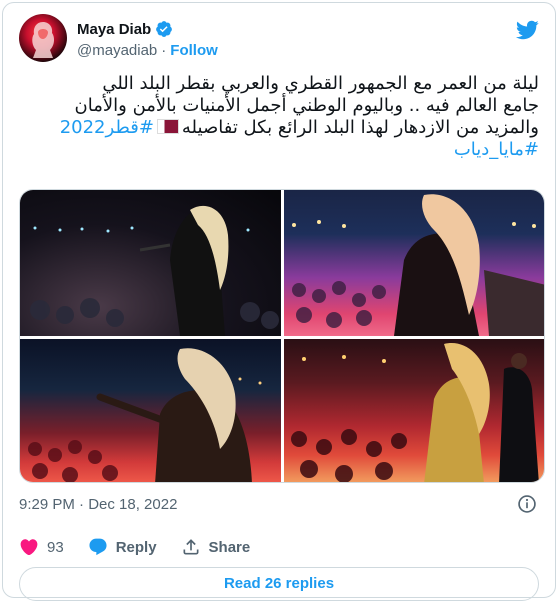 This screenshot has height=601, width=558. What do you see at coordinates (107, 127) in the screenshot?
I see `hashtag-qatar2022: #قطر2022` at bounding box center [107, 127].